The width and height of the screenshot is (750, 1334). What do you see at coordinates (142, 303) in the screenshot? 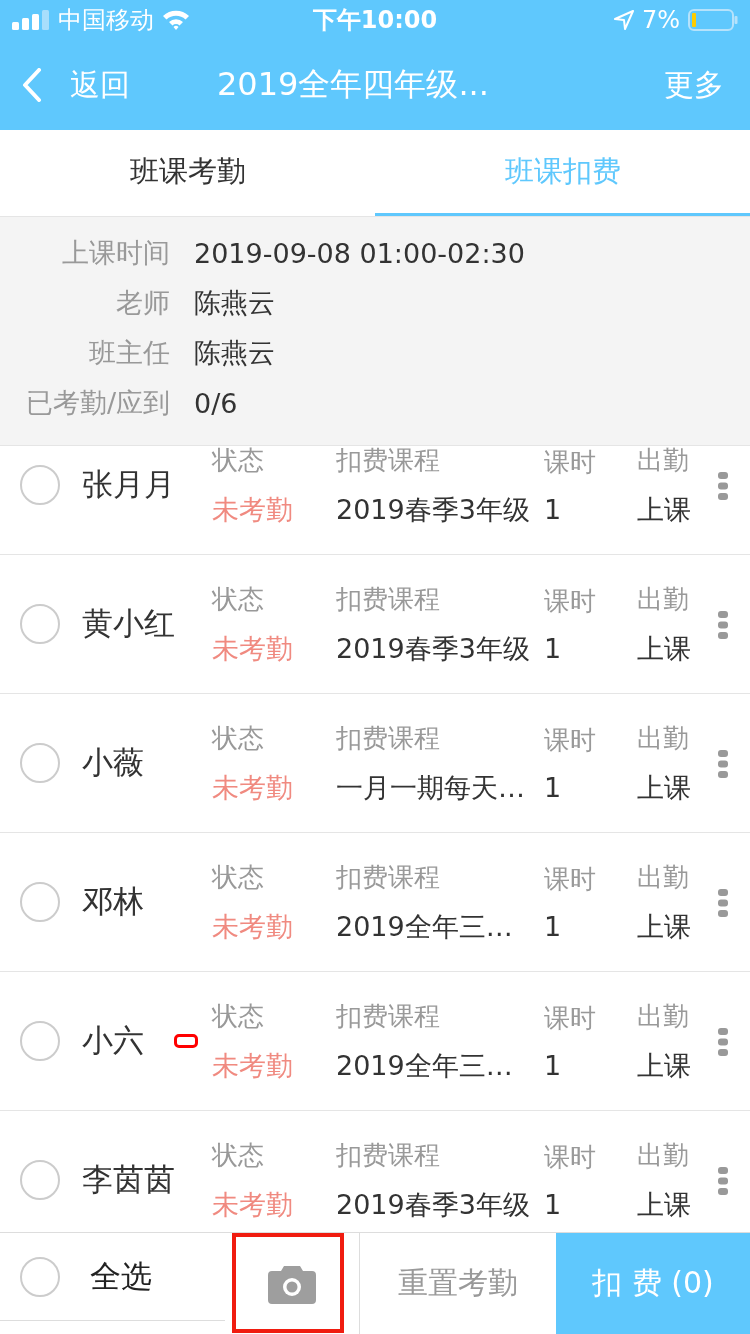
I see `info-label: 老师` at bounding box center [142, 303].